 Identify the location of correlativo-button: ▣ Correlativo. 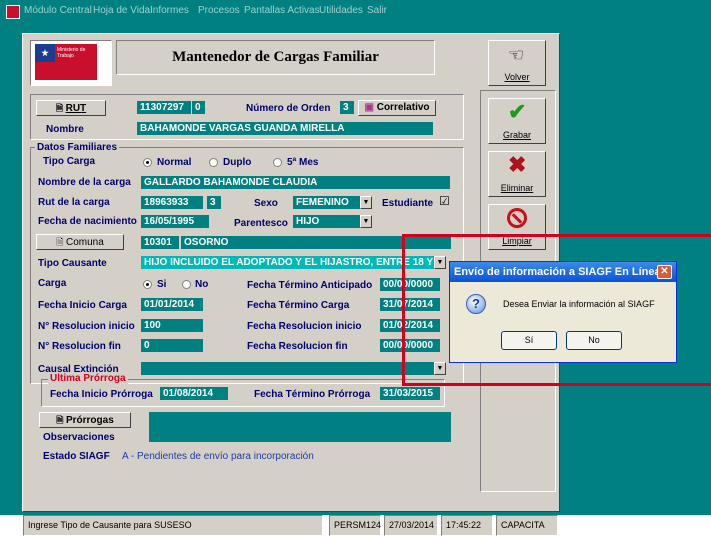
(397, 108).